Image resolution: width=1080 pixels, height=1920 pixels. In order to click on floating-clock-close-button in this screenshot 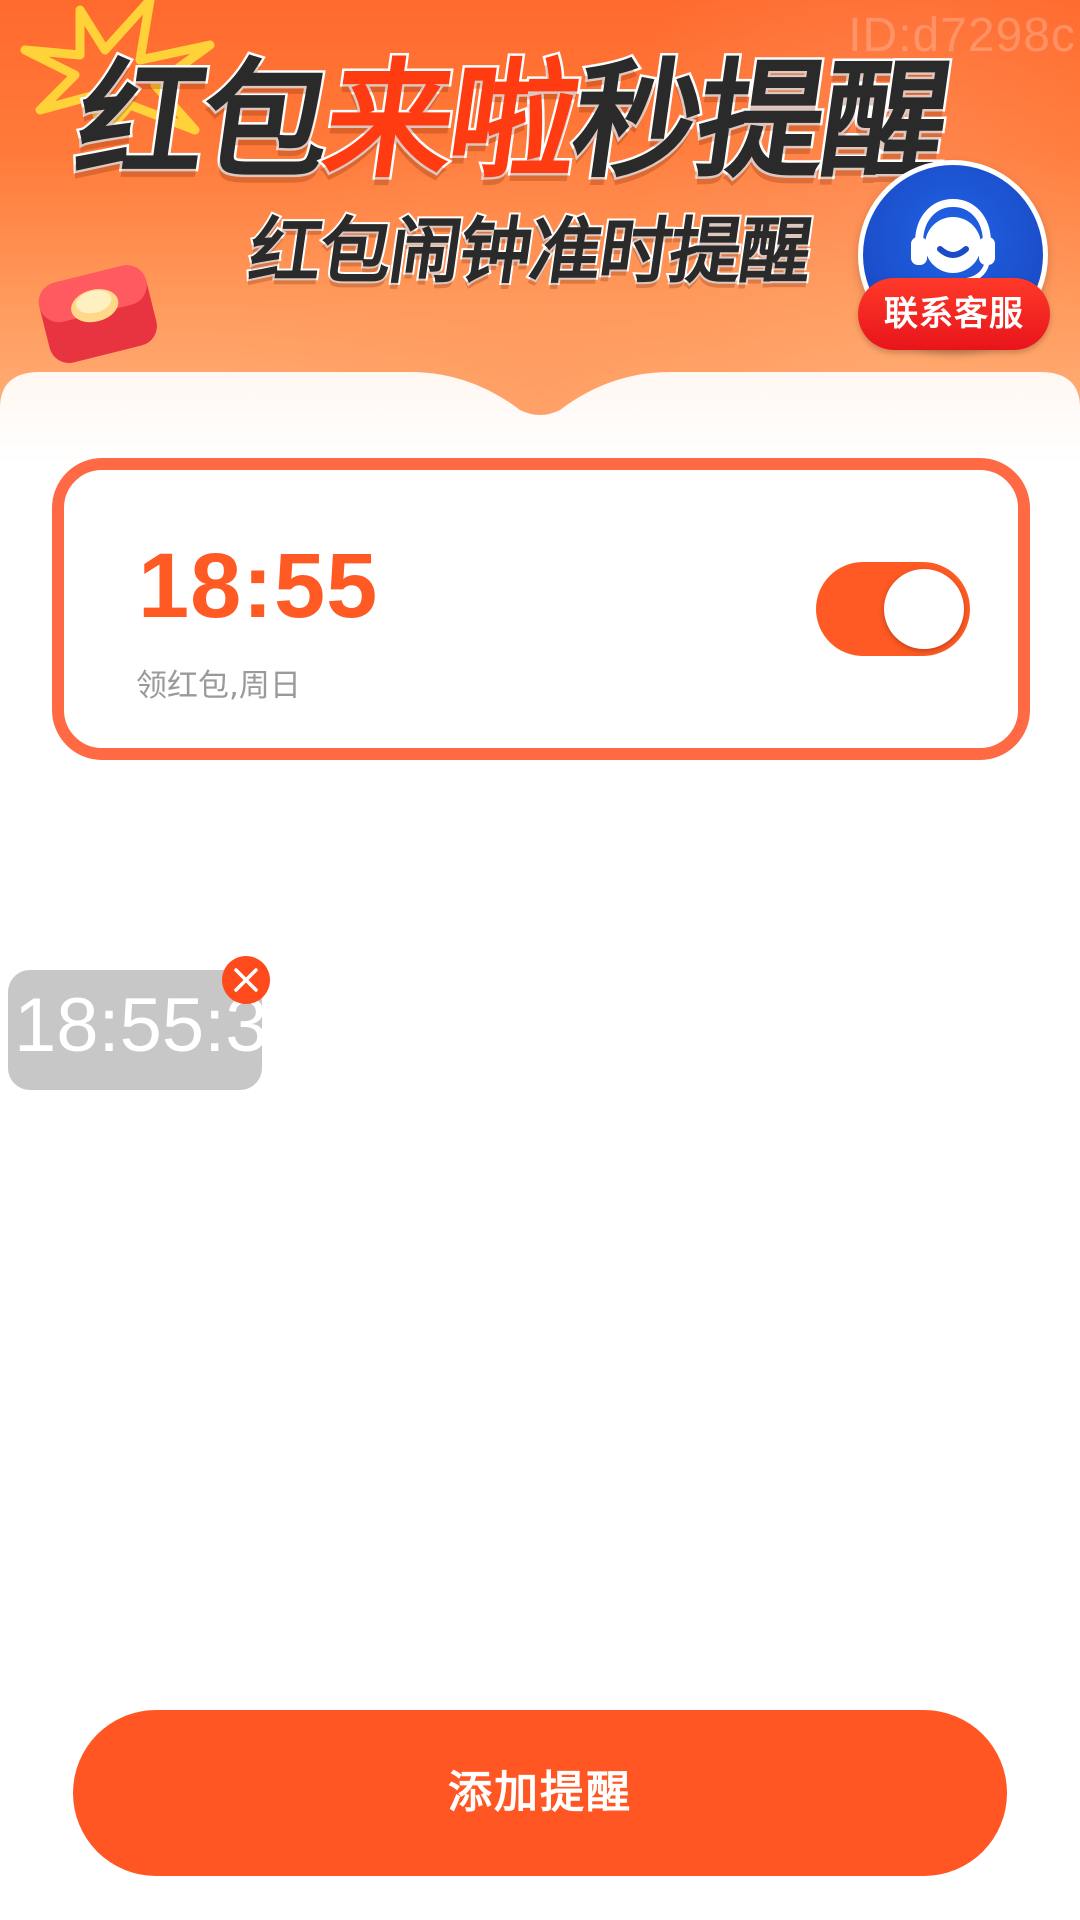, I will do `click(246, 980)`.